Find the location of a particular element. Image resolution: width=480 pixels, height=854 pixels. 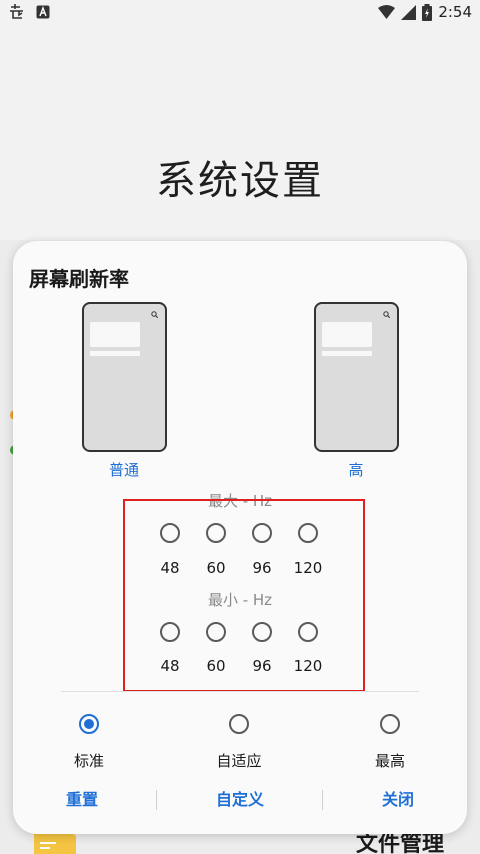

status-bar: 2:54 is located at coordinates (240, 12).